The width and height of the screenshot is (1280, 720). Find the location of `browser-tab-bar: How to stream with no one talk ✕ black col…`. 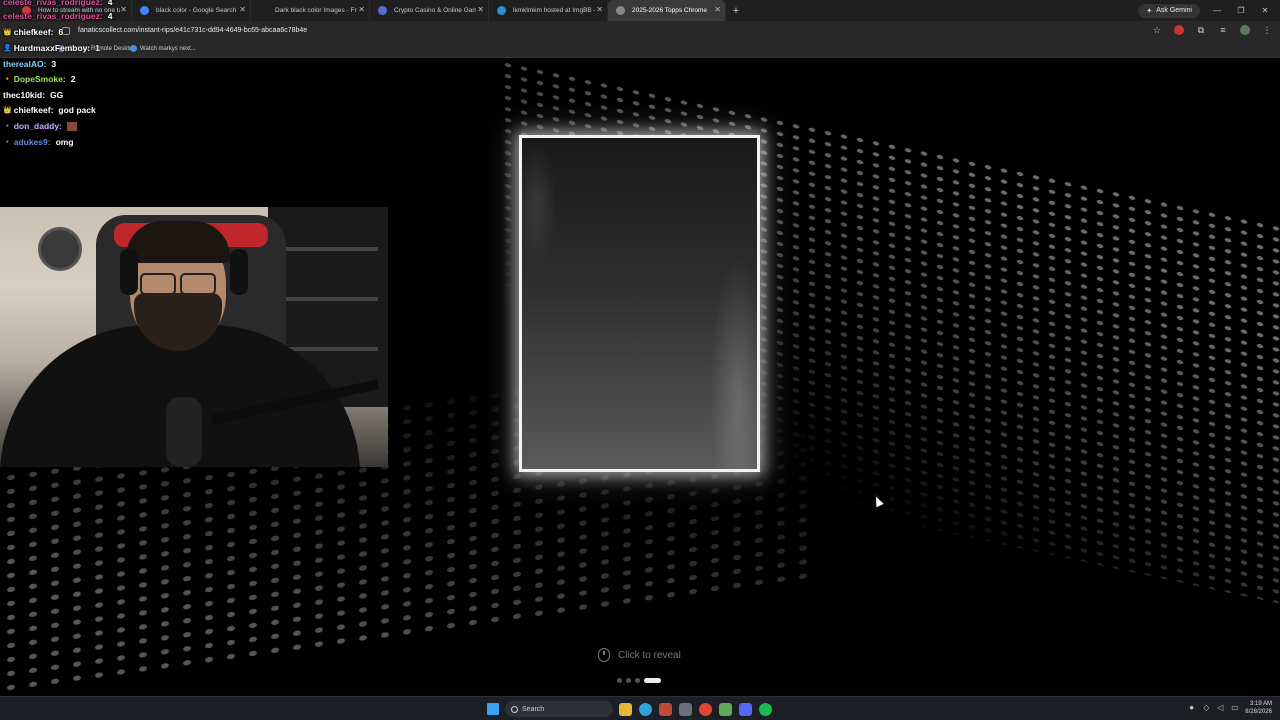

browser-tab-bar: How to stream with no one talk ✕ black col… is located at coordinates (640, 10).